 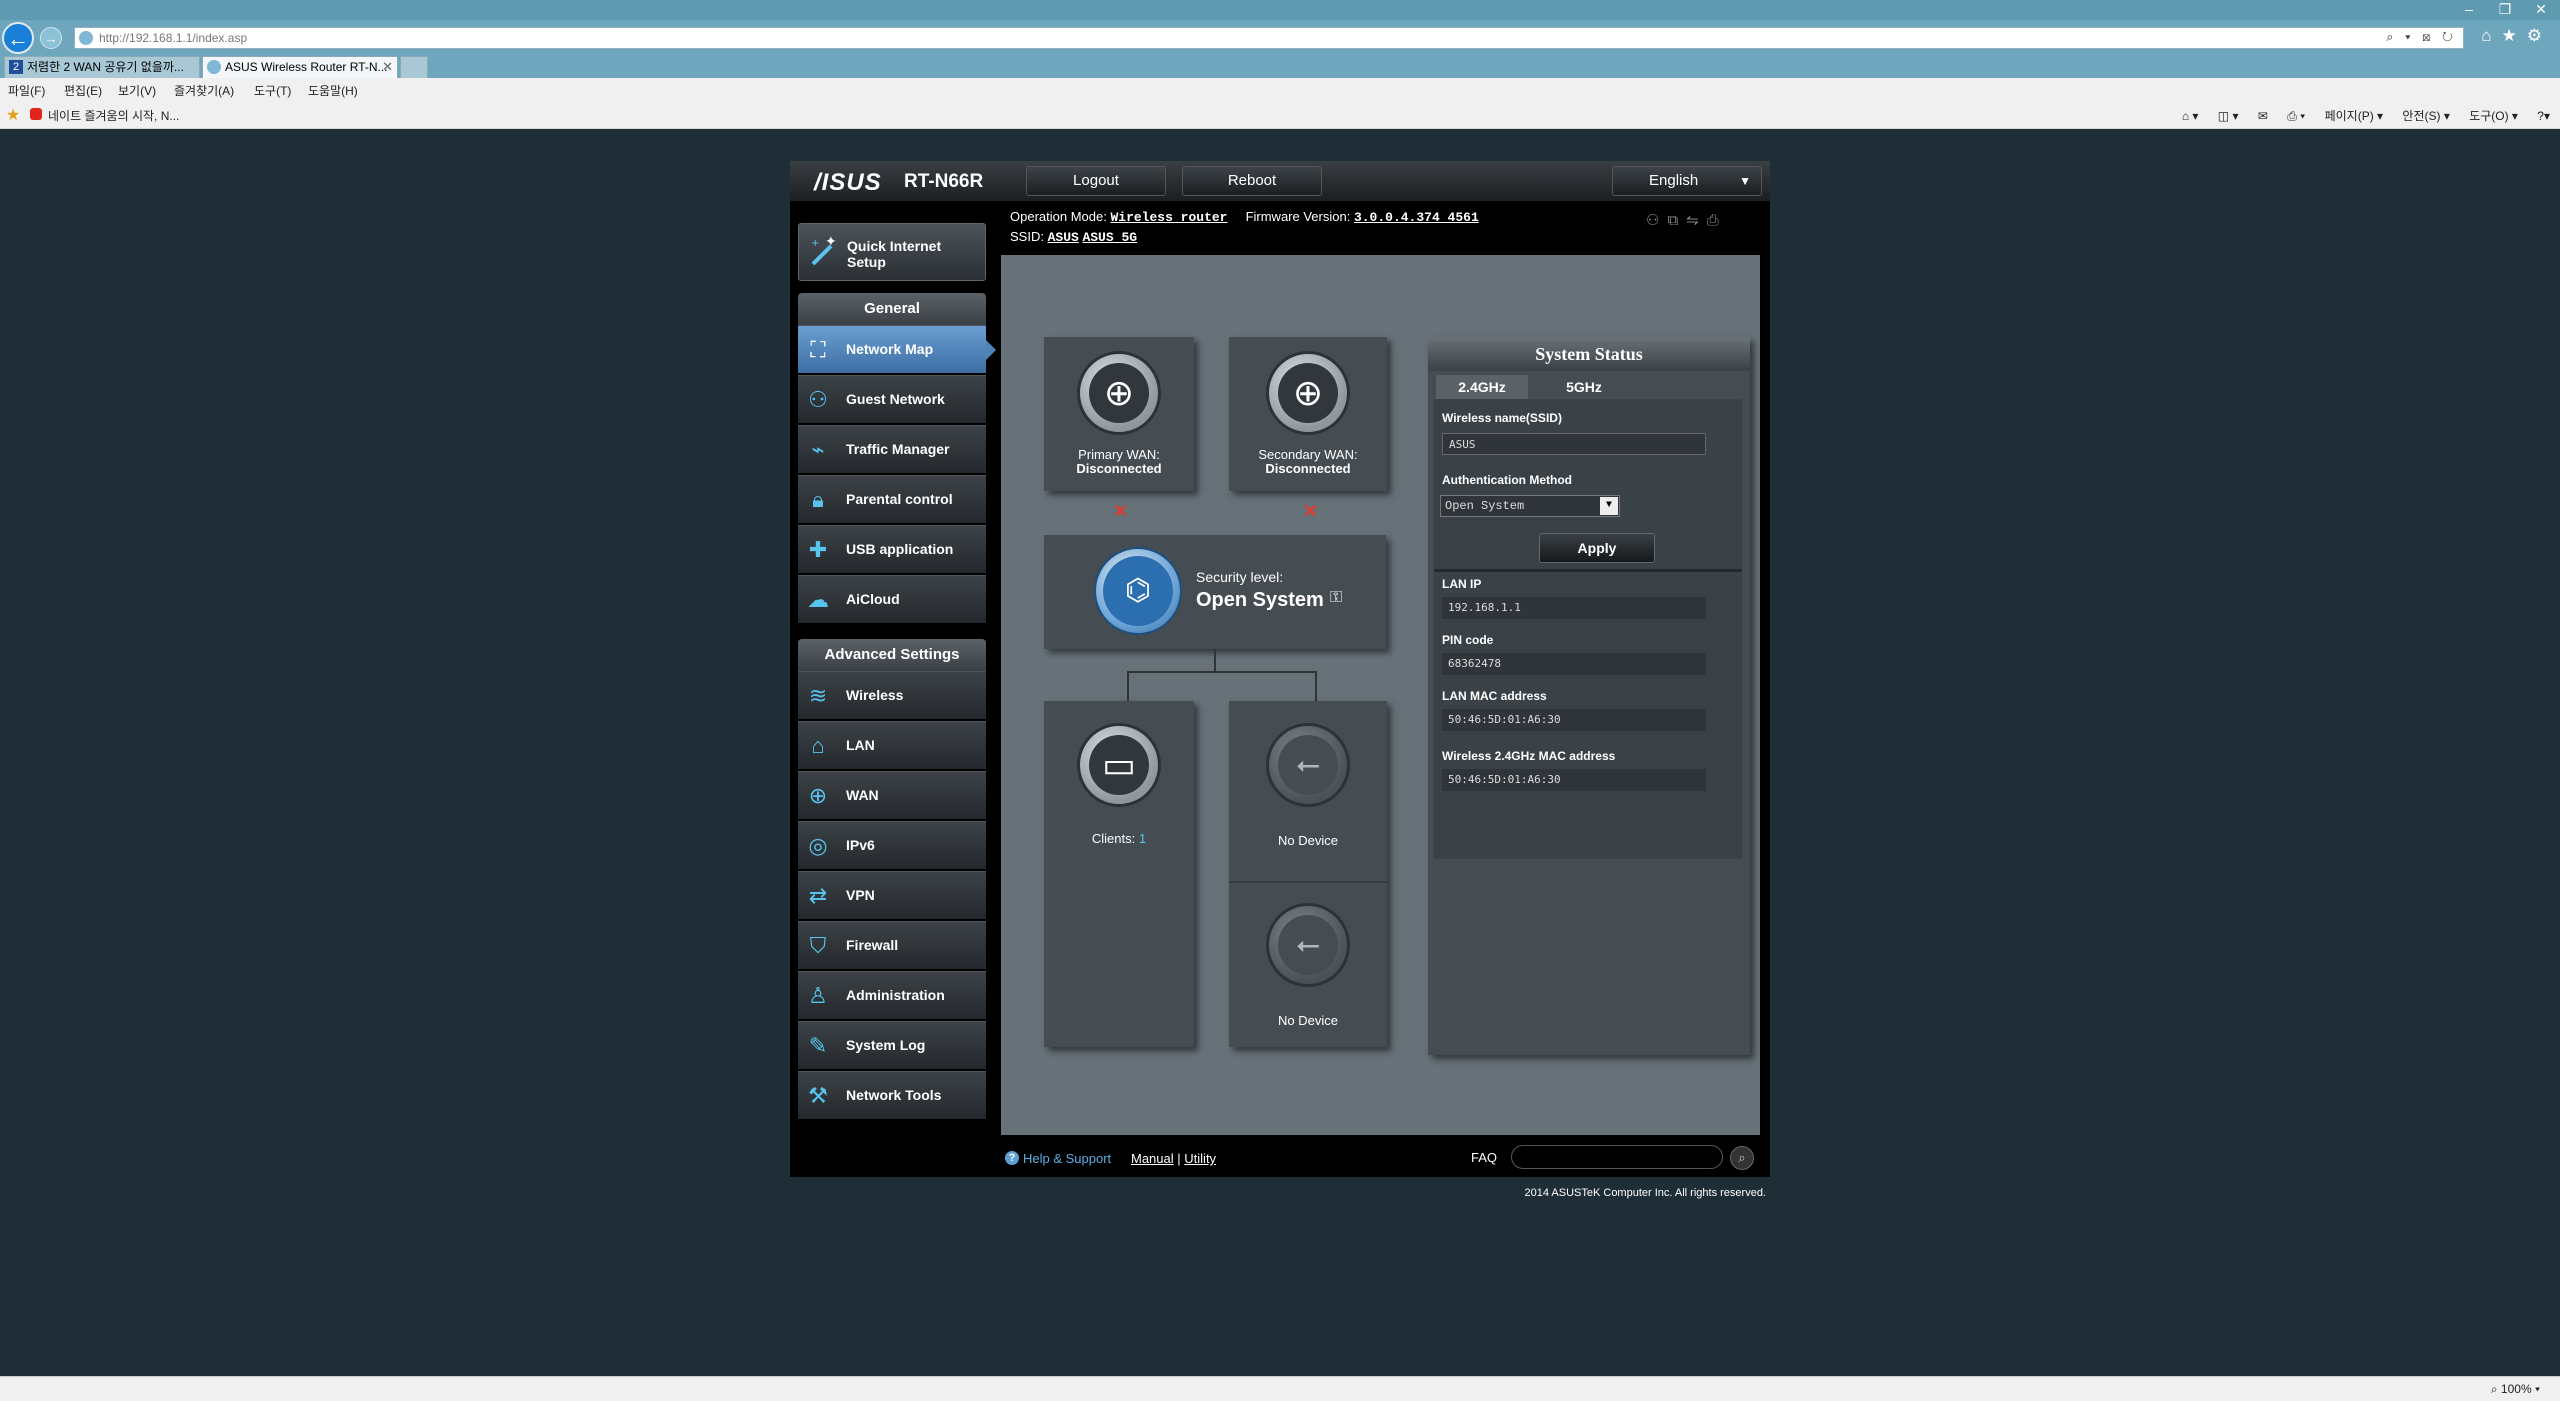 I want to click on clients-text: Clients: 1, so click(x=1119, y=838).